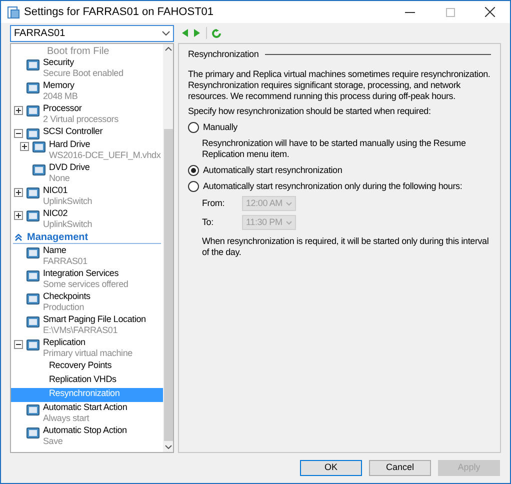 The image size is (511, 484). Describe the element at coordinates (208, 222) in the screenshot. I see `time-label: To:` at that location.